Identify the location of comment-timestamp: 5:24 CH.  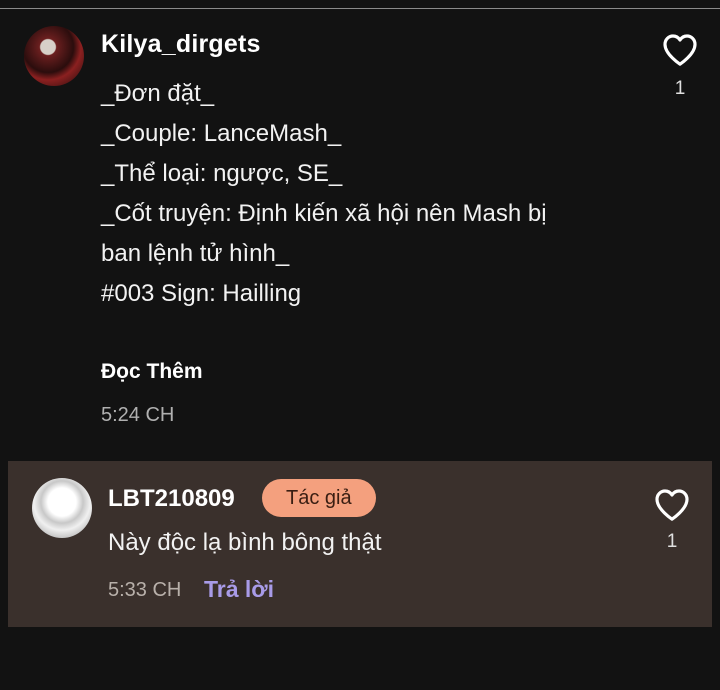
(138, 415).